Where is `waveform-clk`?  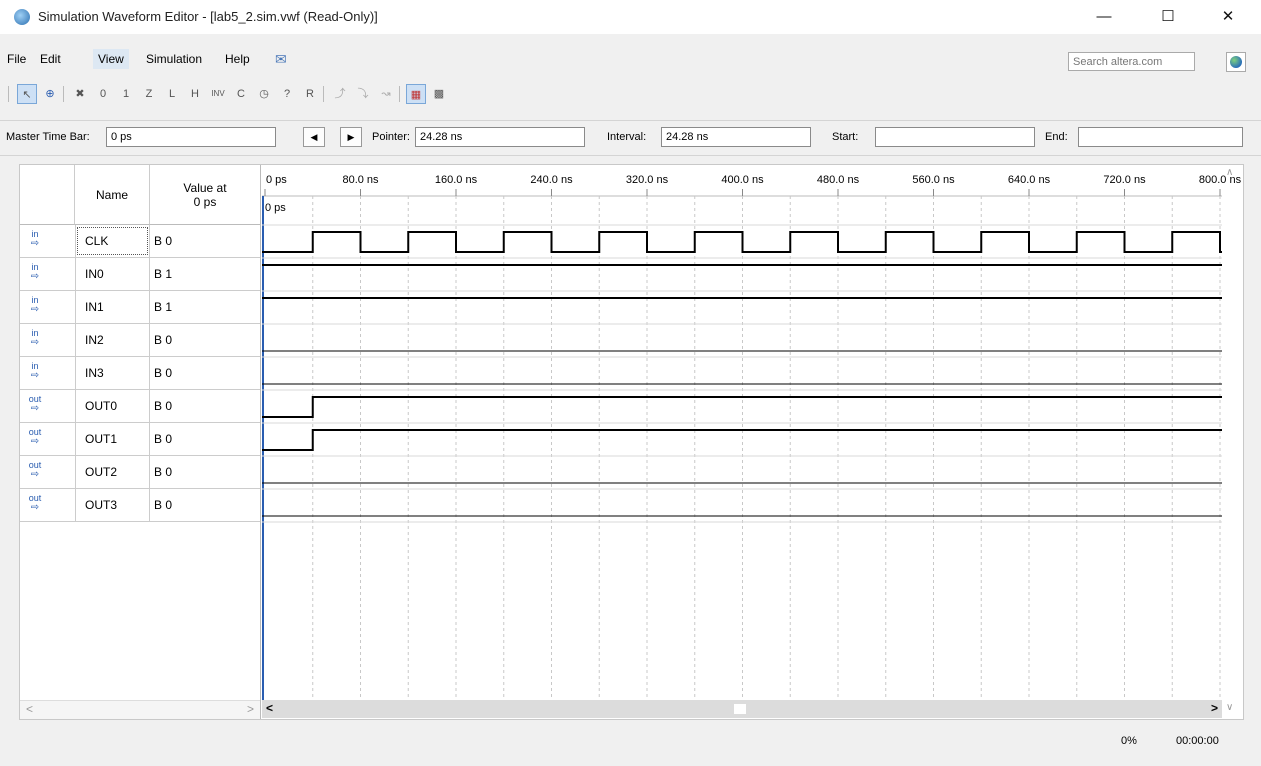 waveform-clk is located at coordinates (742, 242).